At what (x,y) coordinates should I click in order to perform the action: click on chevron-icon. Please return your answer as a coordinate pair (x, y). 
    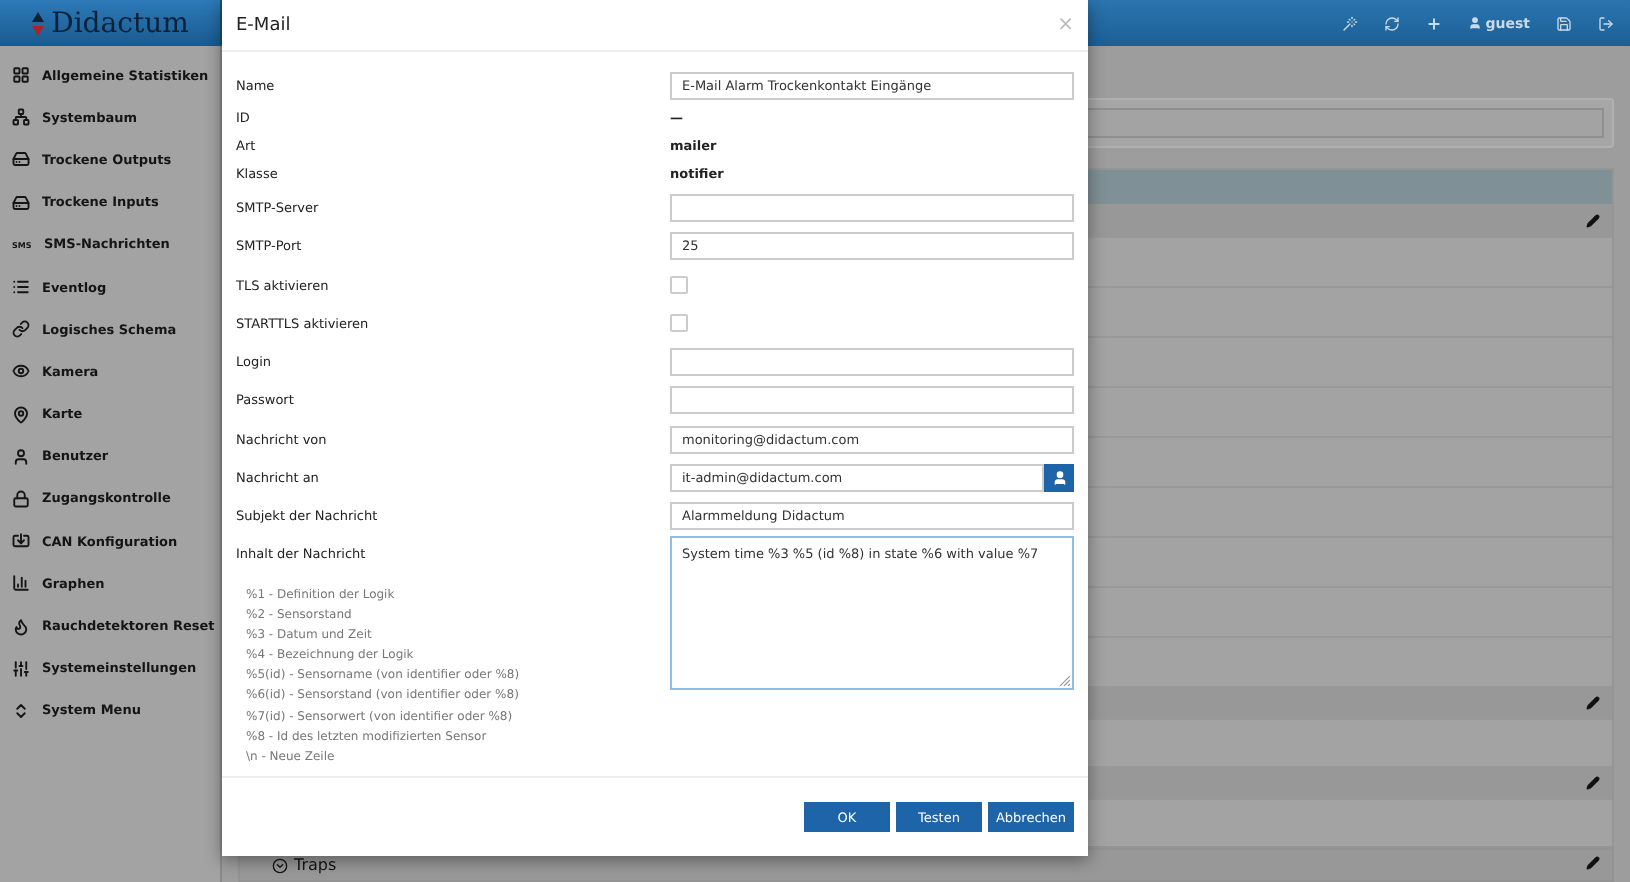
    Looking at the image, I should click on (280, 865).